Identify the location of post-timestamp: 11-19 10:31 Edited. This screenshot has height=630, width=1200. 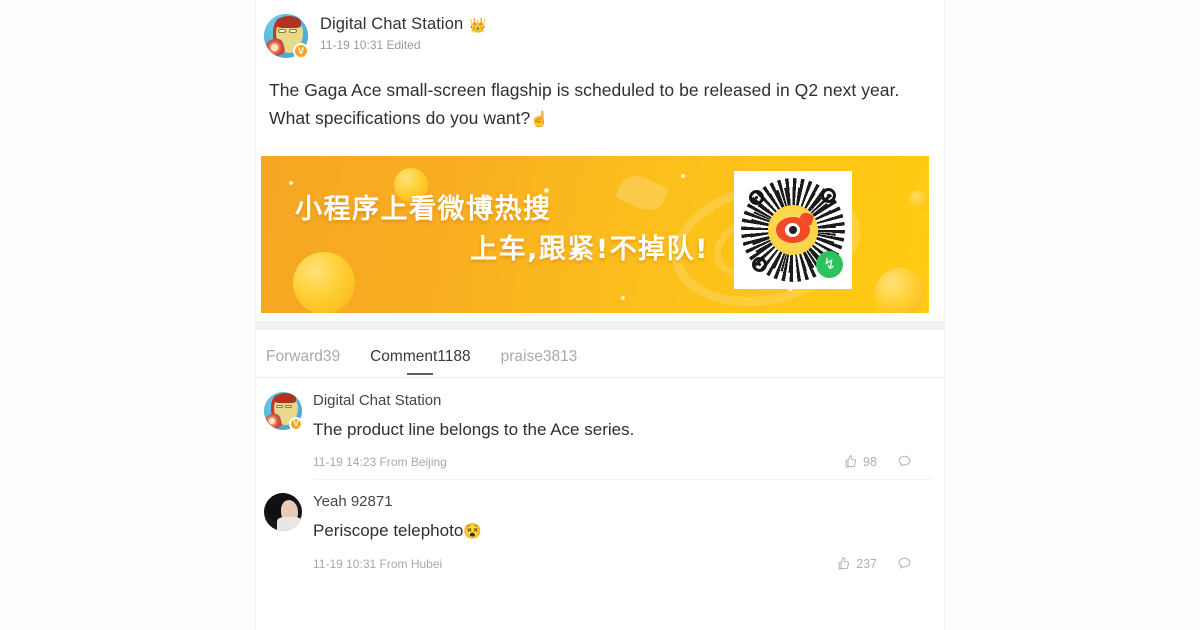
(370, 45).